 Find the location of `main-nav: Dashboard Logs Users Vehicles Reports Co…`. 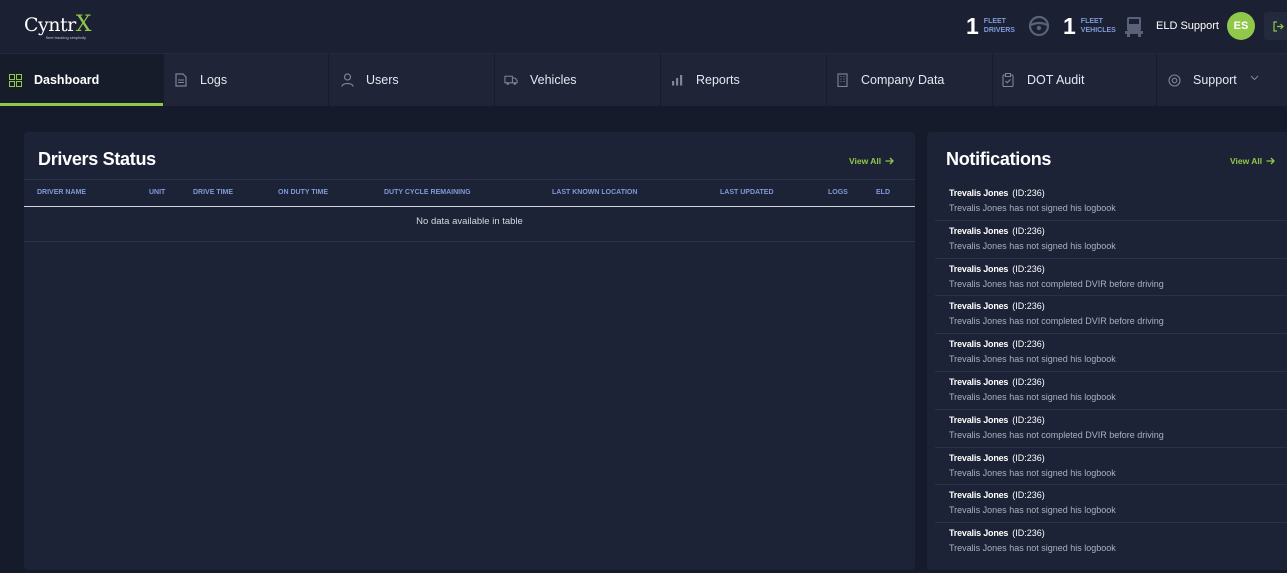

main-nav: Dashboard Logs Users Vehicles Reports Co… is located at coordinates (643, 80).